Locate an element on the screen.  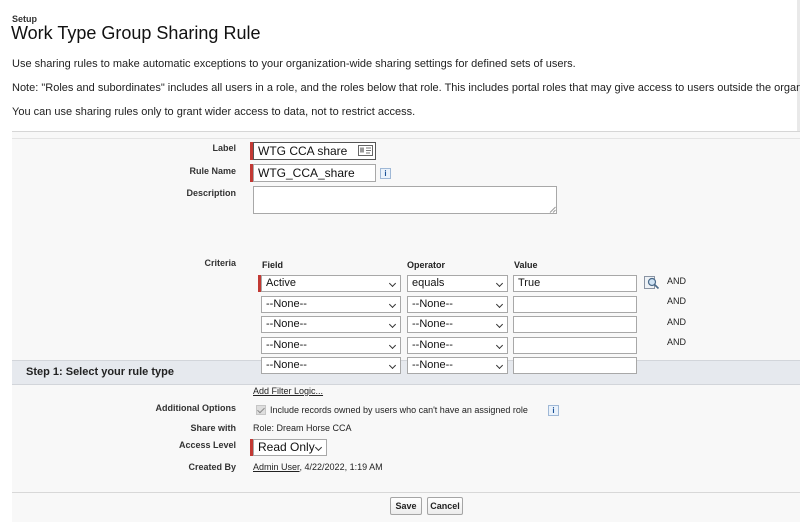
step1-section-header: Step 1: Select your rule type is located at coordinates (406, 372).